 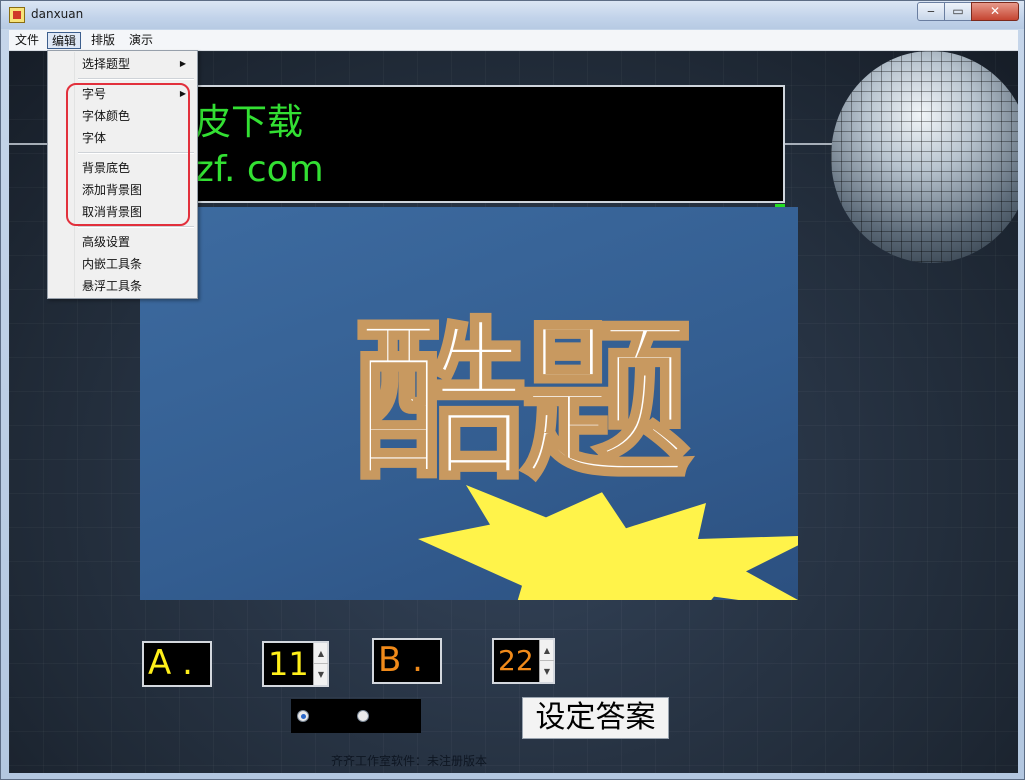 What do you see at coordinates (958, 11) in the screenshot?
I see `maximize-button: ▭` at bounding box center [958, 11].